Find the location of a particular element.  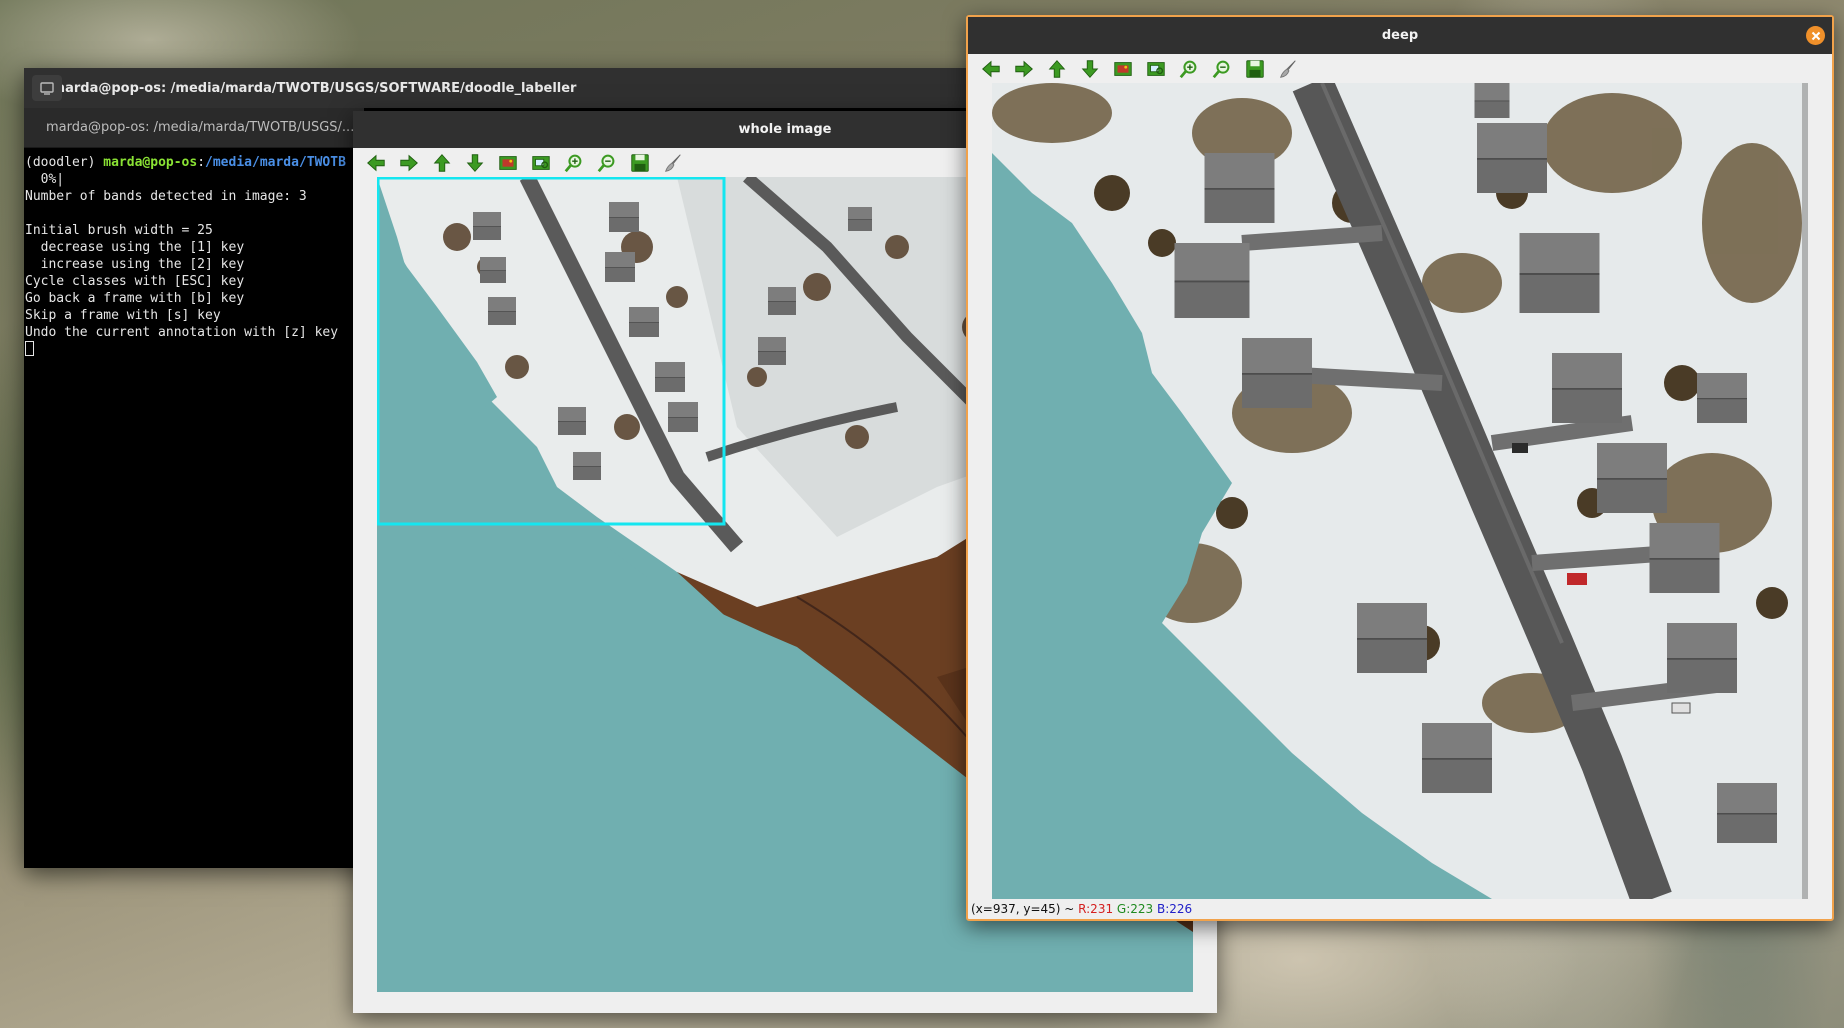

terminal-line: decrease using the [1] key is located at coordinates (135, 247).